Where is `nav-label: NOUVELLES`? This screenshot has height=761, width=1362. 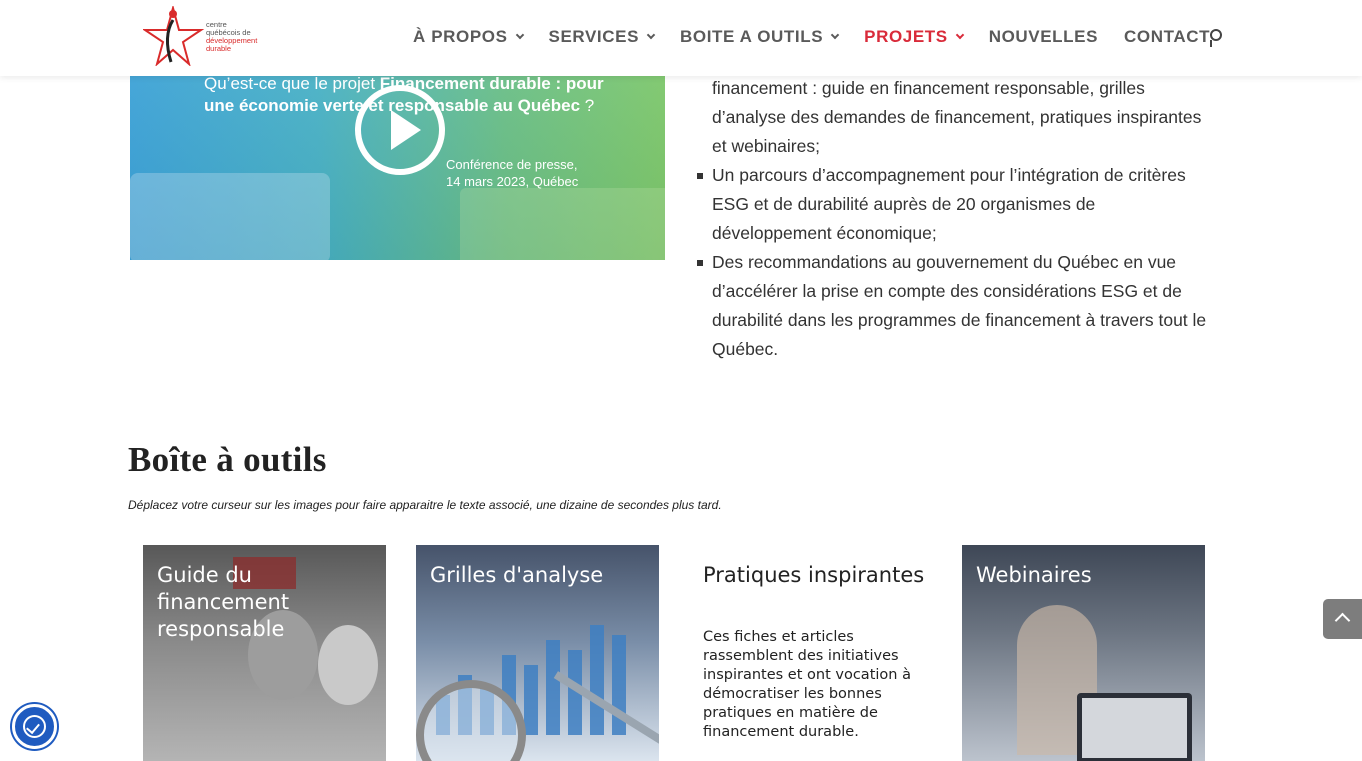
nav-label: NOUVELLES is located at coordinates (1043, 36).